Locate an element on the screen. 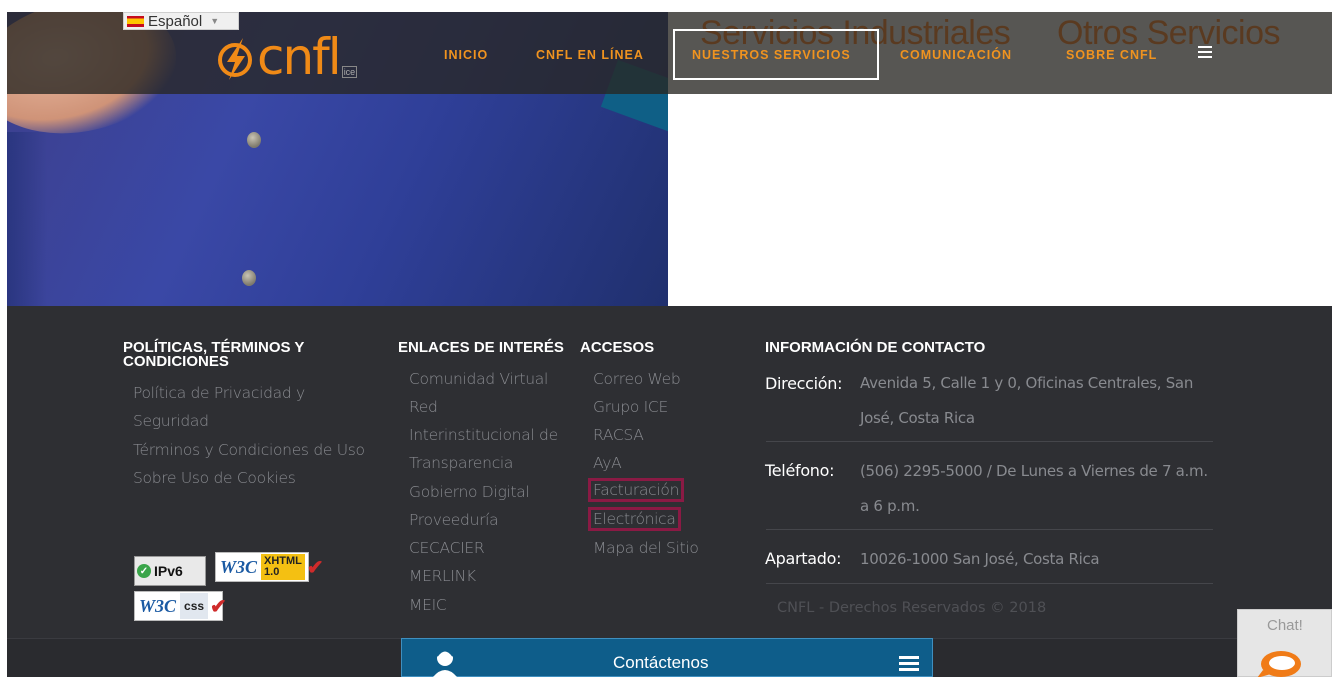  link-transparencia: Transparencia is located at coordinates (461, 463).